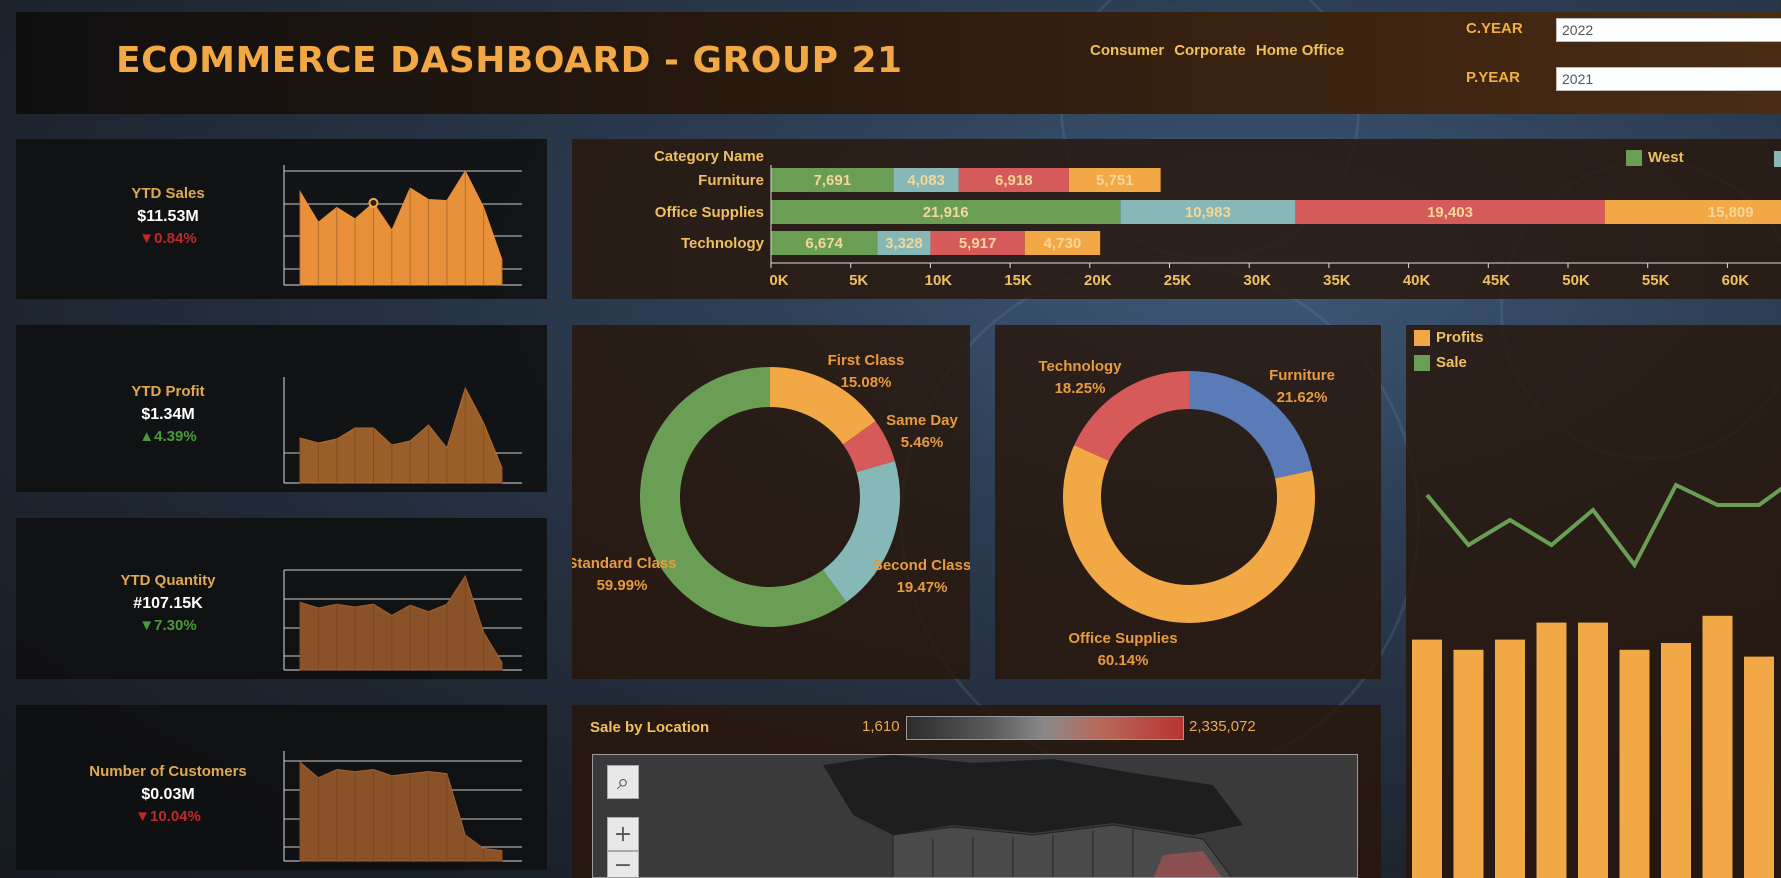  Describe the element at coordinates (1257, 280) in the screenshot. I see `x-tick-label: 30K` at that location.